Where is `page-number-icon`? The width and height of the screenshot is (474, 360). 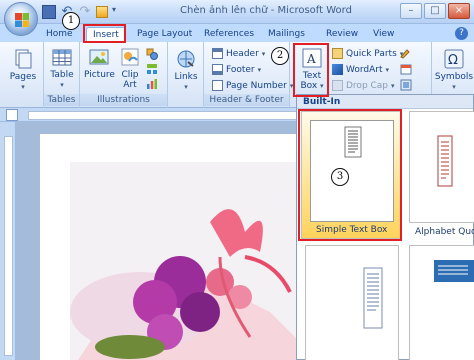
page-number-icon is located at coordinates (217, 85).